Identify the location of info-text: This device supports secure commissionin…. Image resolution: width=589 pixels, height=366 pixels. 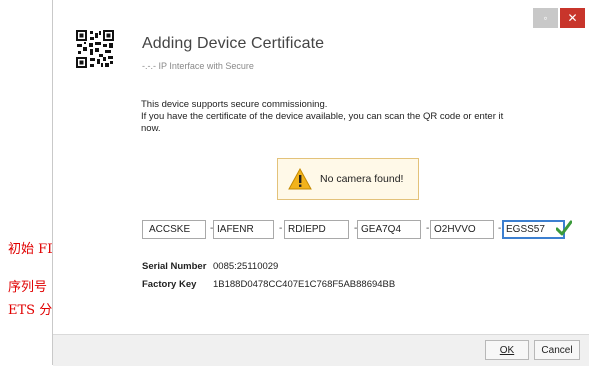
(351, 117).